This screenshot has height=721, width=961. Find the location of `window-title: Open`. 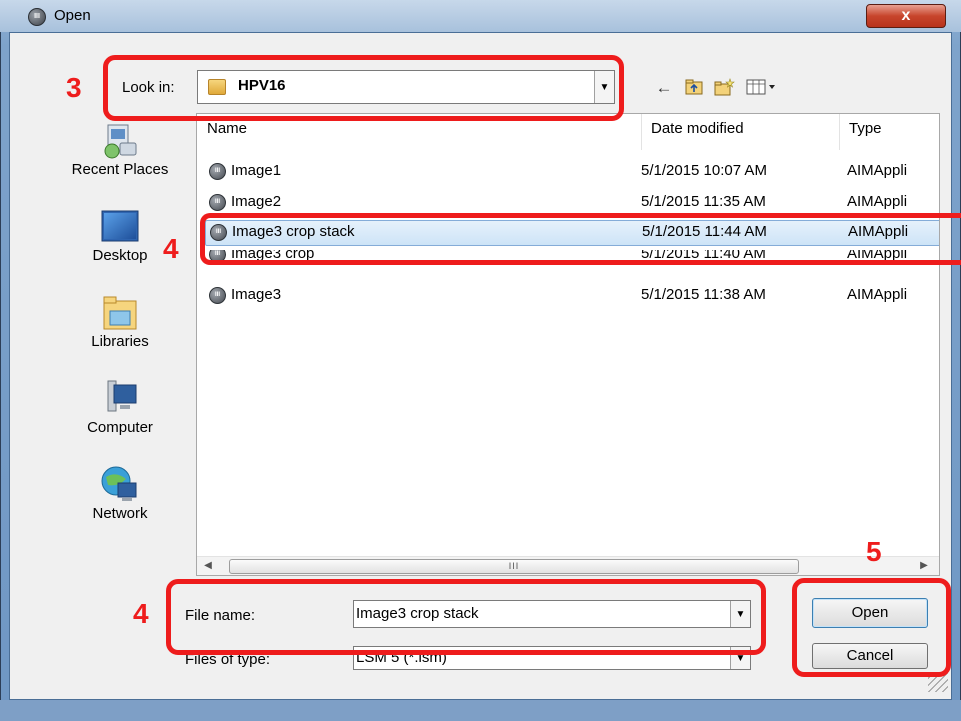

window-title: Open is located at coordinates (72, 15).